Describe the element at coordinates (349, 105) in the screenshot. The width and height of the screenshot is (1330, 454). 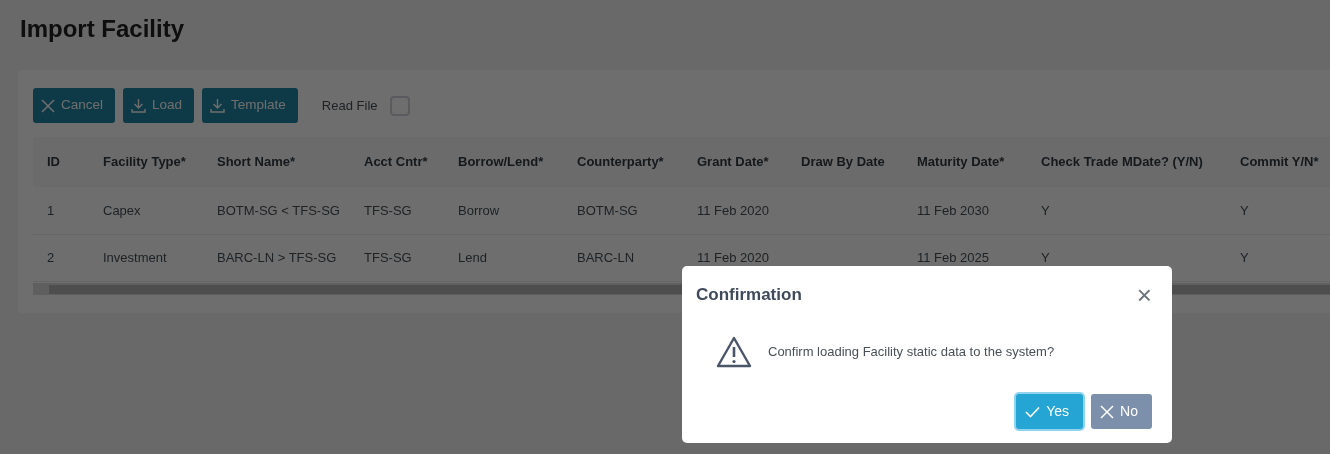
I see `read-file-label: Read File` at that location.